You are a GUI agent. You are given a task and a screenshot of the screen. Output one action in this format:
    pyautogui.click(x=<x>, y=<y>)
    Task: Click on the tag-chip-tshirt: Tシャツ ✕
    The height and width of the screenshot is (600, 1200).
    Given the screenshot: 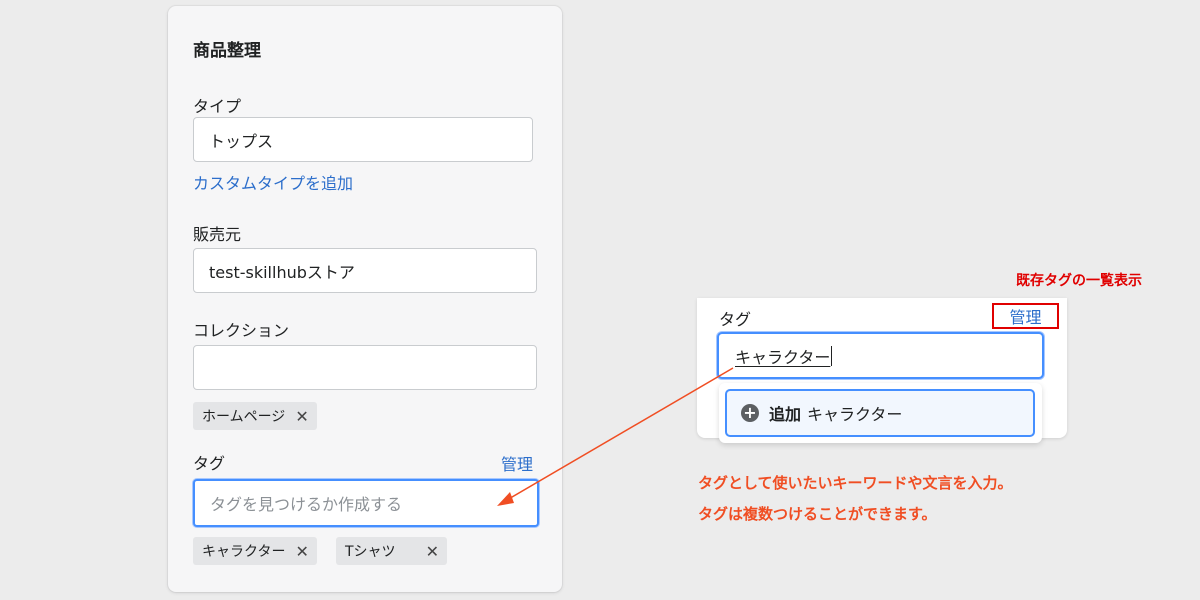 What is the action you would take?
    pyautogui.click(x=391, y=551)
    